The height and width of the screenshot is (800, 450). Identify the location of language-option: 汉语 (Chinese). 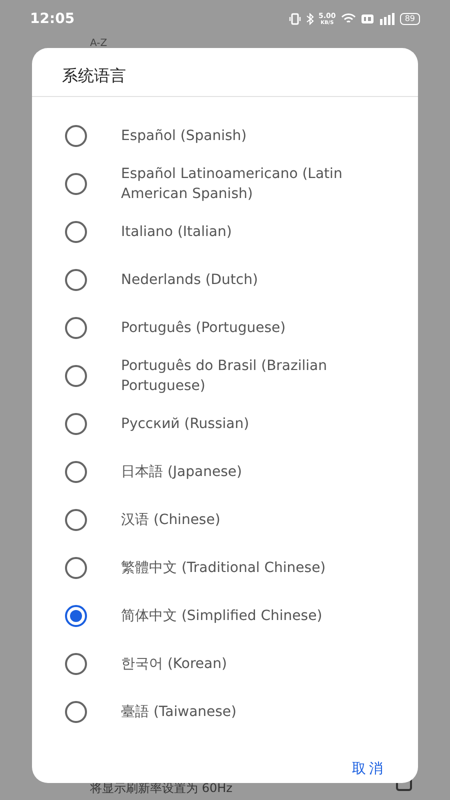
(225, 520).